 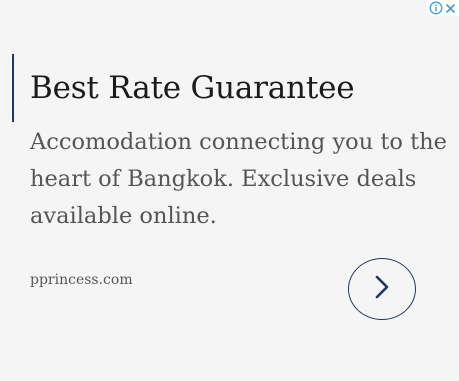 I want to click on headline-block: Best Rate Guarantee, so click(x=183, y=88).